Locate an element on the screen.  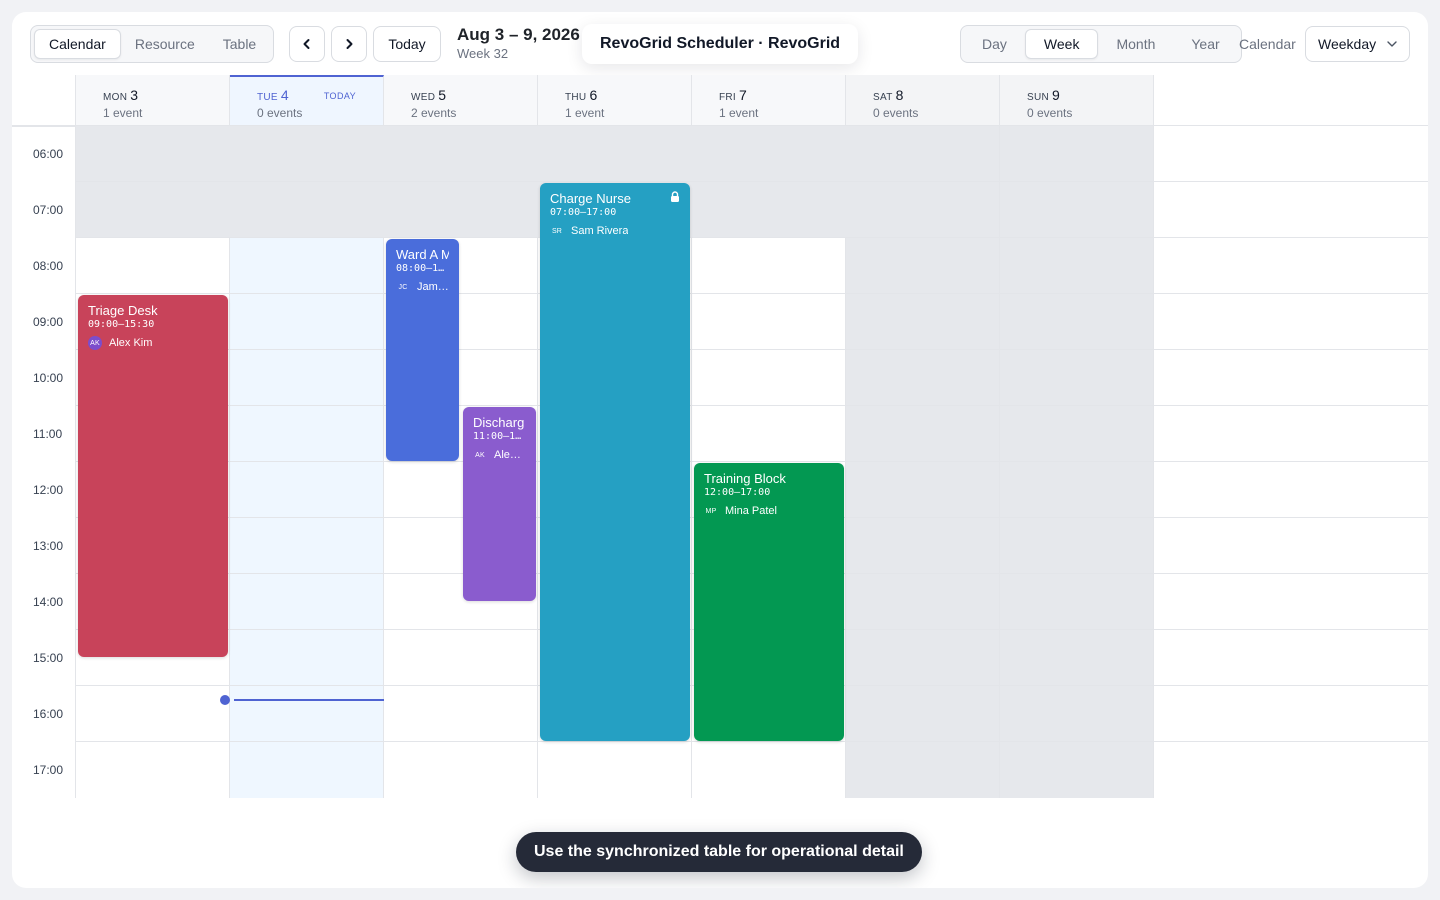
time-label: 14:00 is located at coordinates (48, 602).